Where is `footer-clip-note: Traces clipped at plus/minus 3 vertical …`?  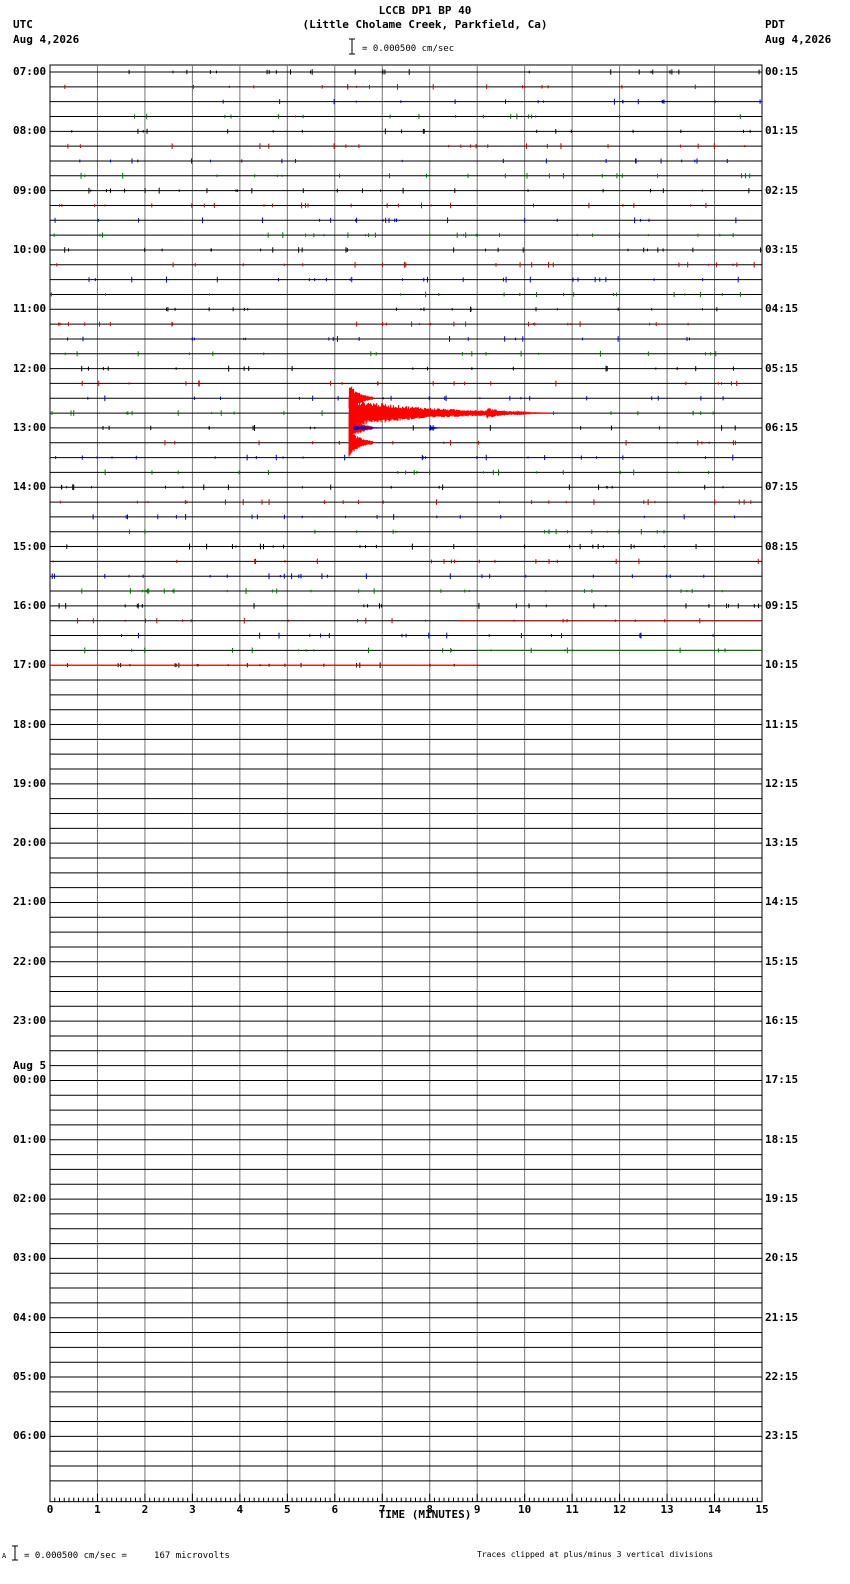
footer-clip-note: Traces clipped at plus/minus 3 vertical … is located at coordinates (595, 1554).